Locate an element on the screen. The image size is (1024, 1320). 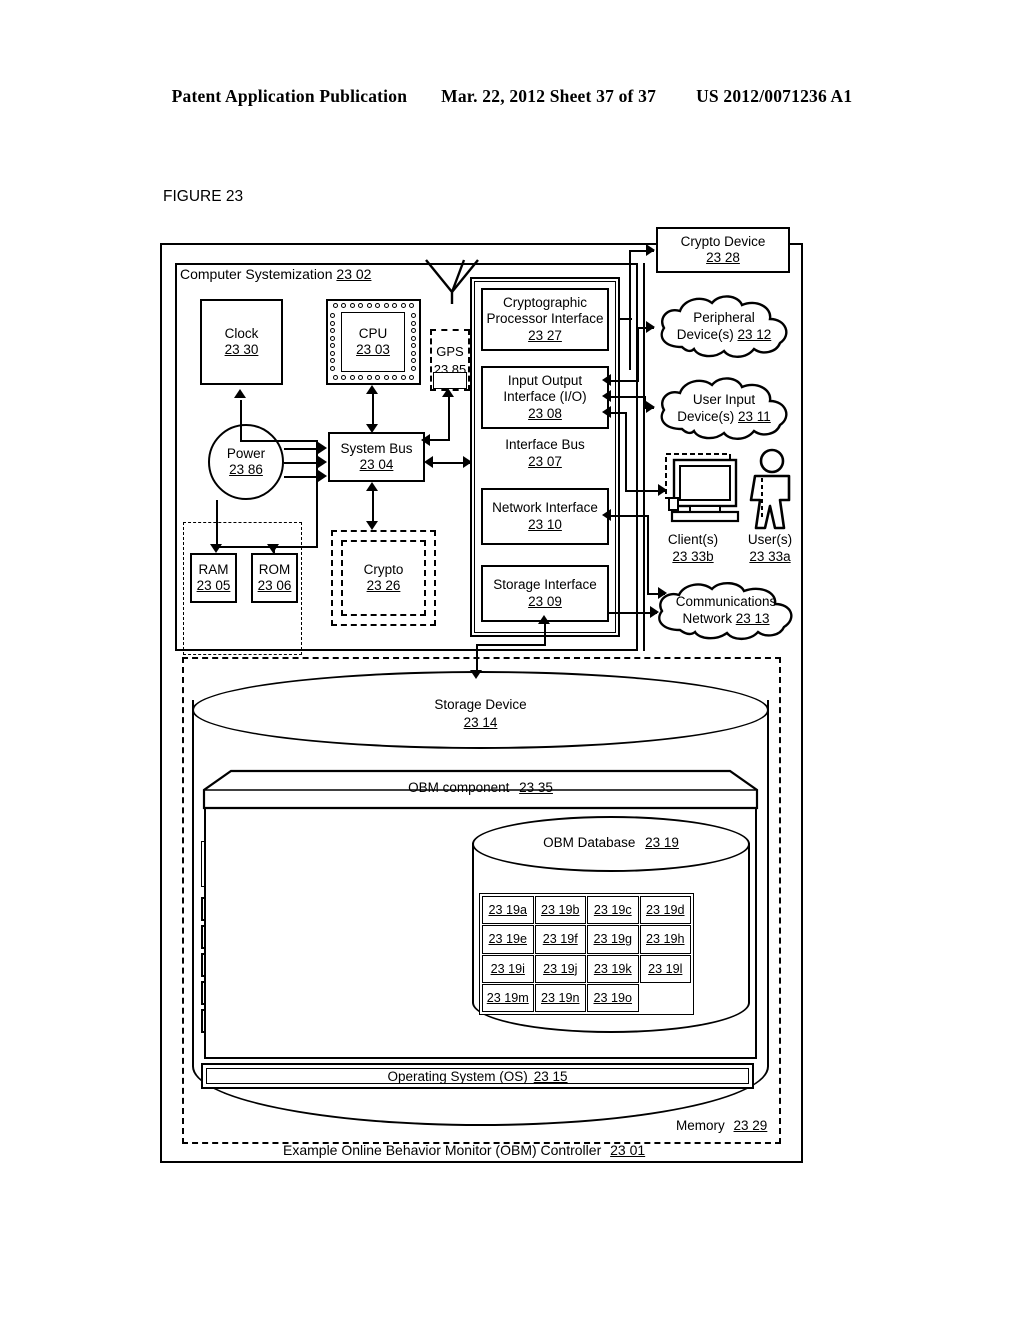
cpu-label: CPU is located at coordinates (373, 333).